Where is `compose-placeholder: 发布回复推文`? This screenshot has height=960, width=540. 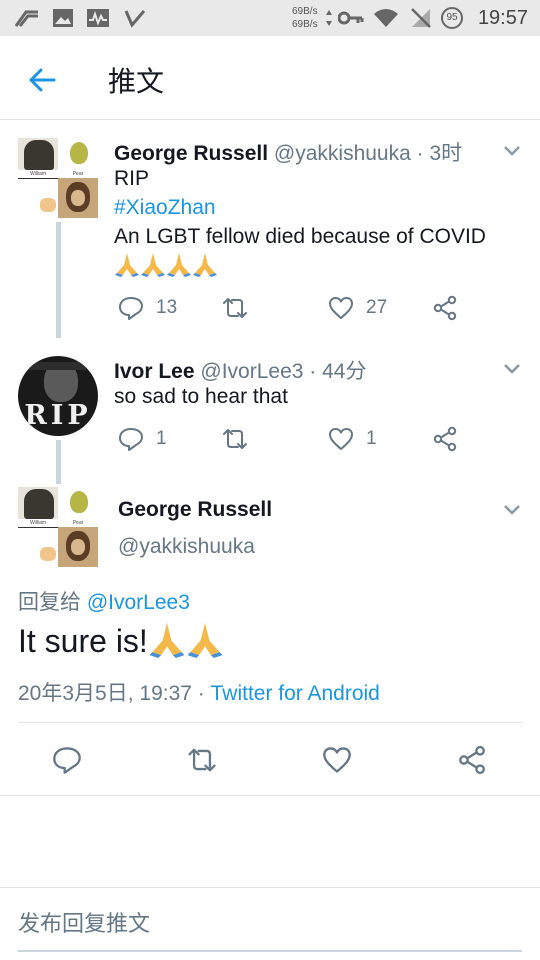
compose-placeholder: 发布回复推文 is located at coordinates (84, 923).